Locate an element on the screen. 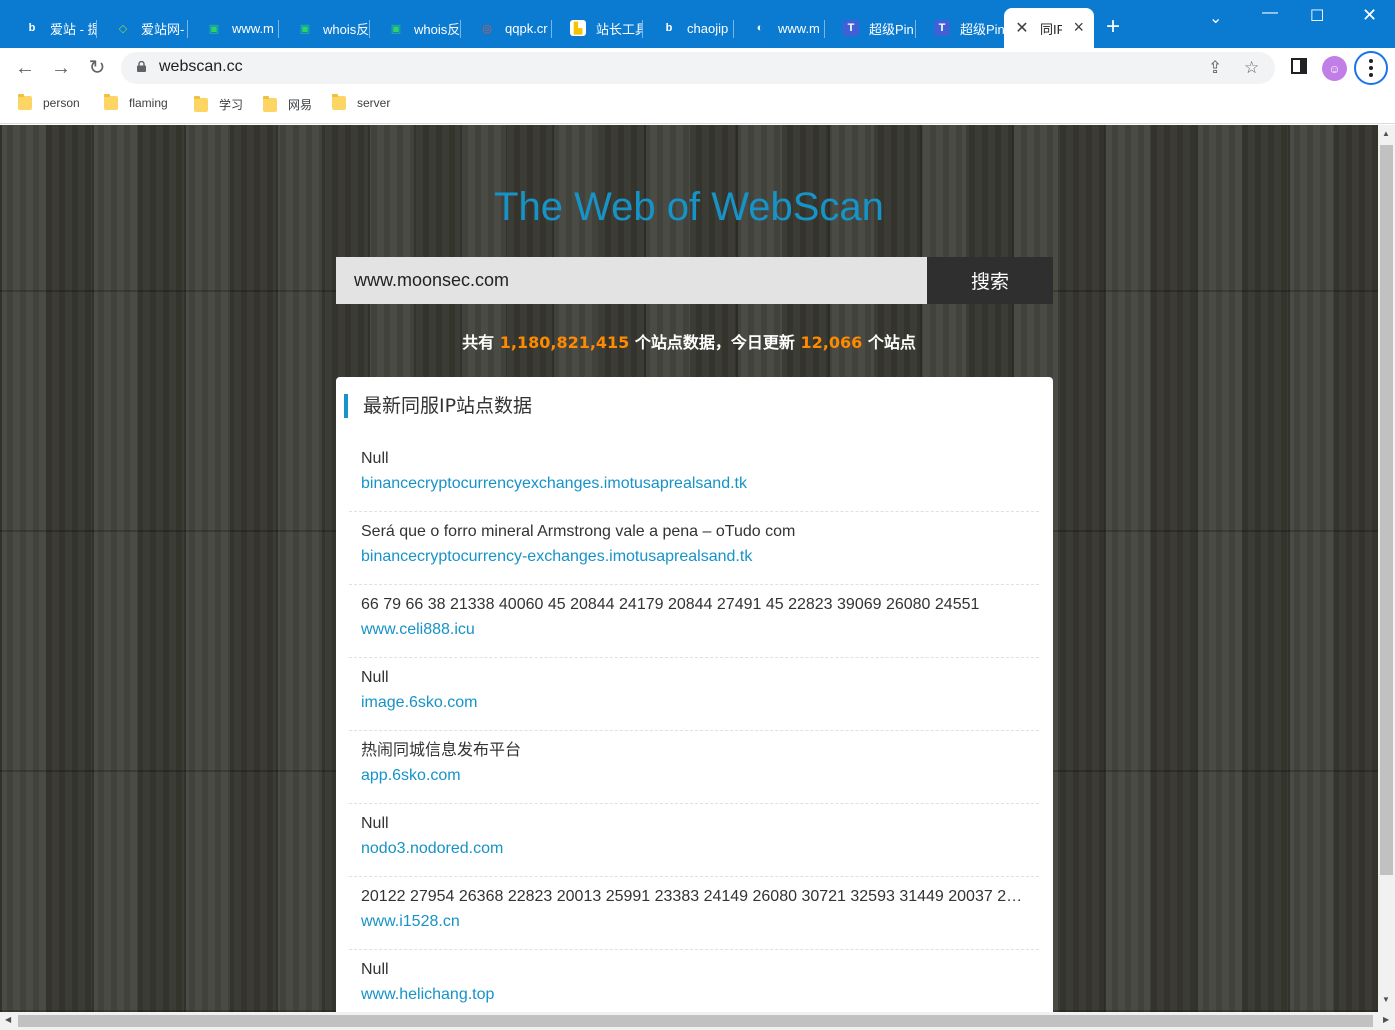  tab-title: 爱站网- is located at coordinates (163, 29).